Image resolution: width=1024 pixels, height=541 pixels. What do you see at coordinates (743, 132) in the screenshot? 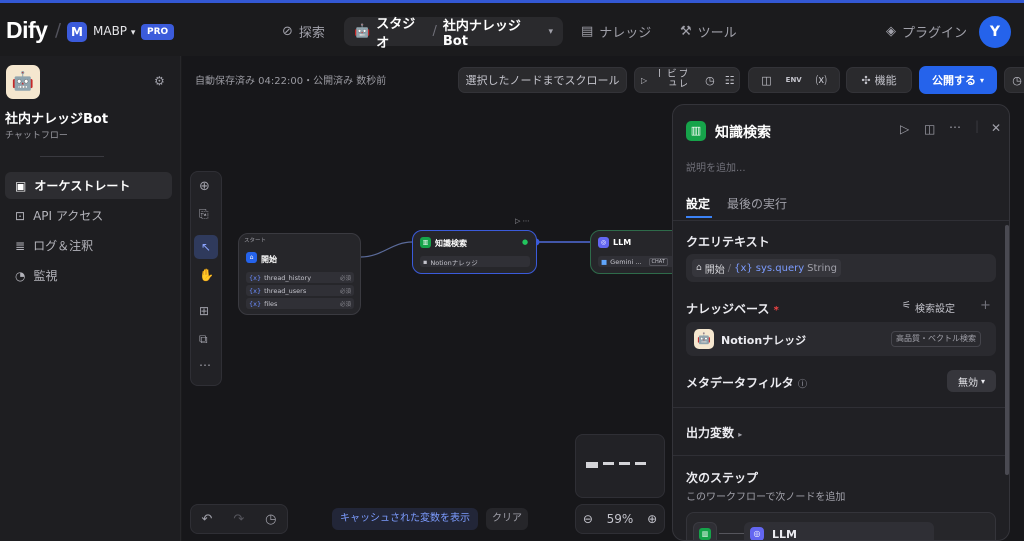
I see `panel-title: 知識検索` at bounding box center [743, 132].